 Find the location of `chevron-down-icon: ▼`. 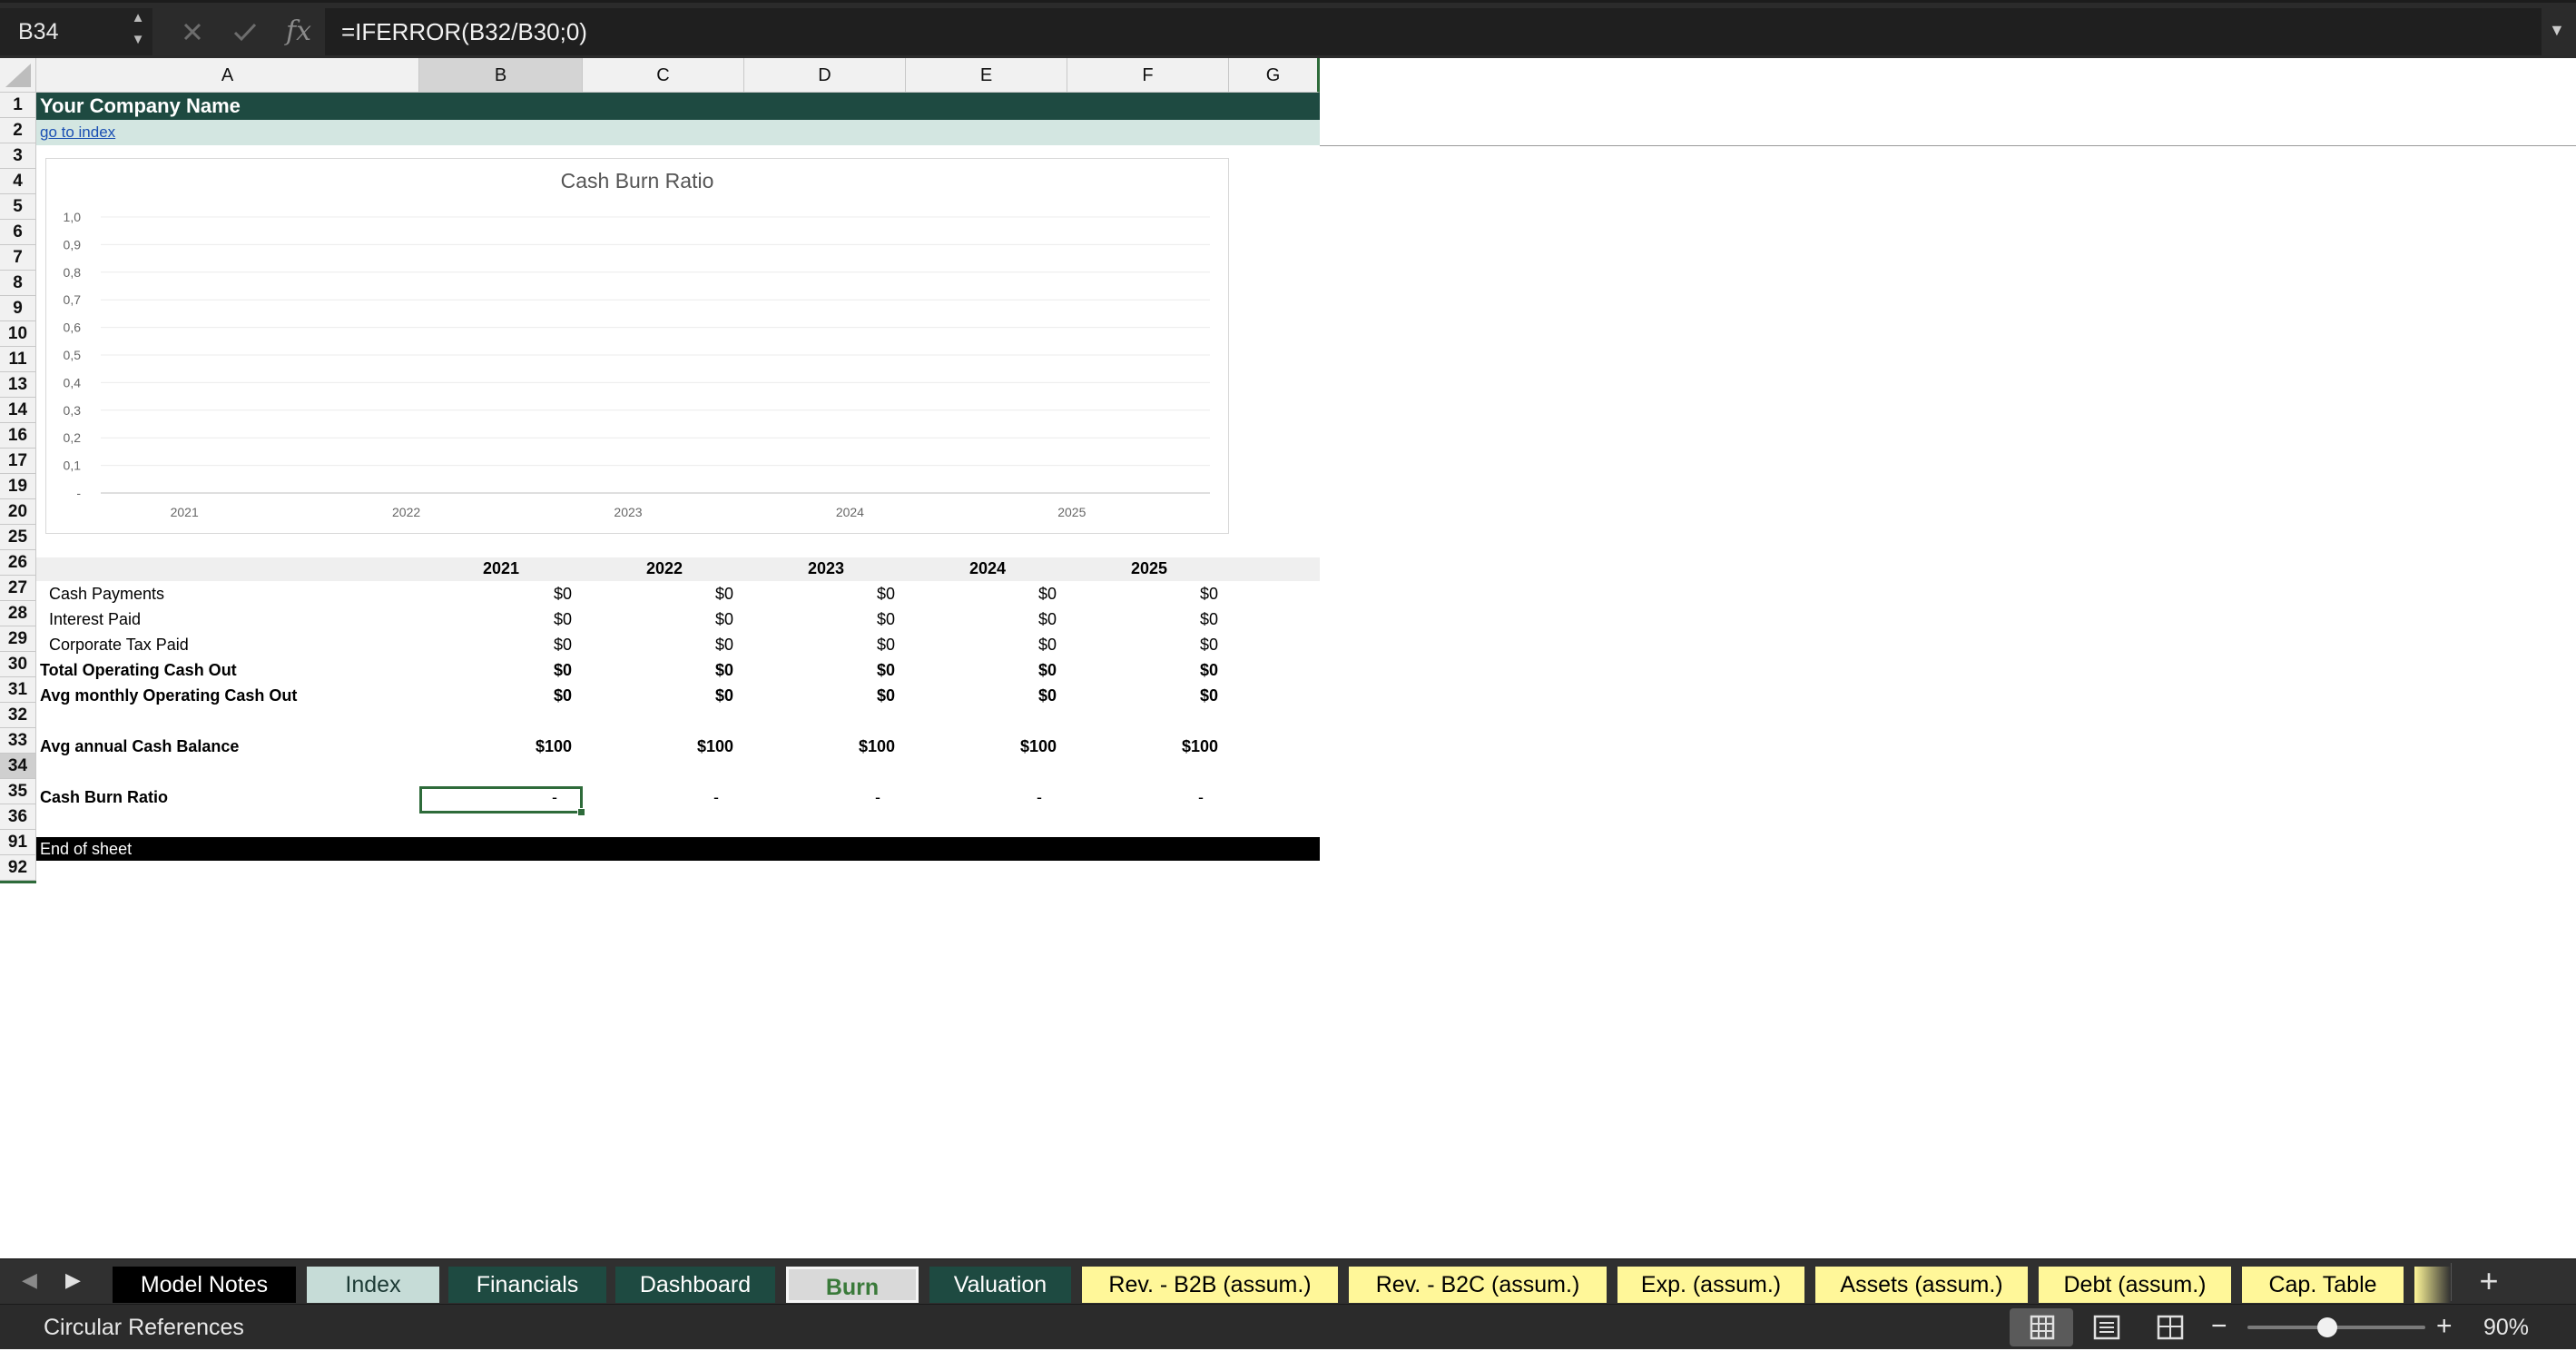

chevron-down-icon: ▼ is located at coordinates (138, 39).